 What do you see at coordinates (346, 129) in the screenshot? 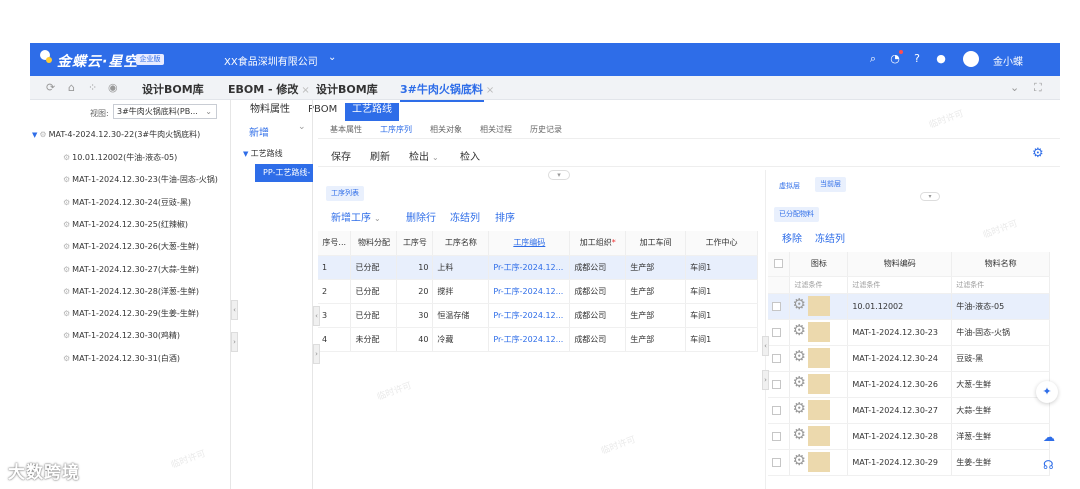
I see `main-tab: 基本属性` at bounding box center [346, 129].